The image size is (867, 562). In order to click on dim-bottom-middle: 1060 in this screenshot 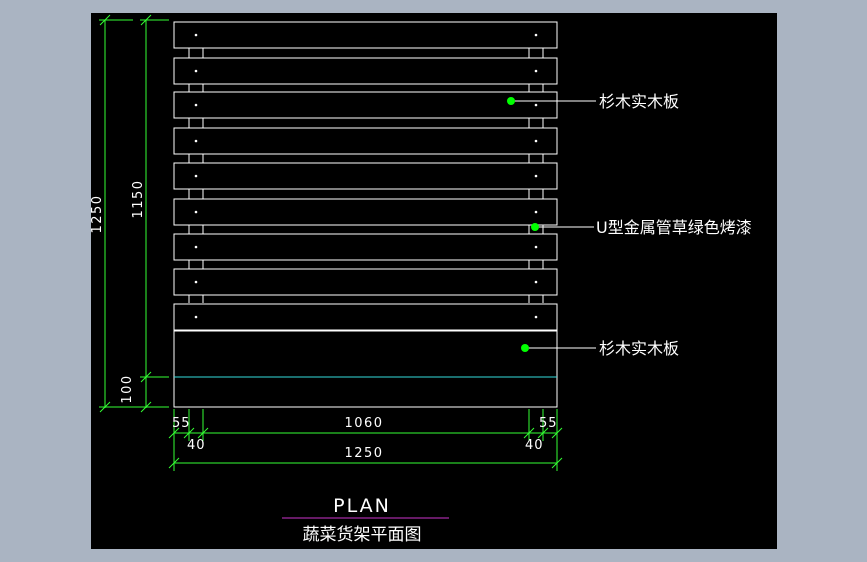, I will do `click(363, 423)`.